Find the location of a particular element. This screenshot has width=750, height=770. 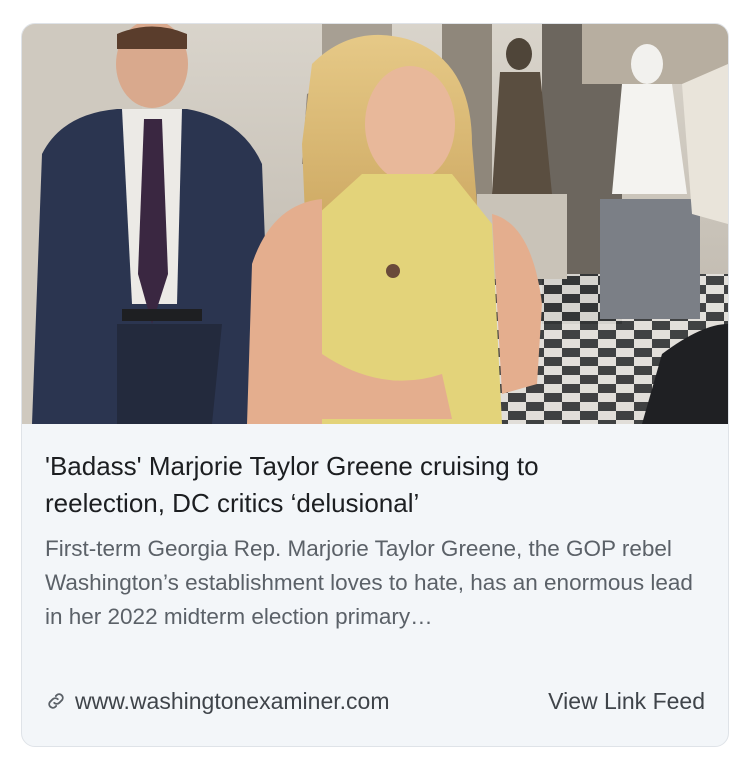

source-domain-link: www.washingtonexaminer.com is located at coordinates (232, 701).